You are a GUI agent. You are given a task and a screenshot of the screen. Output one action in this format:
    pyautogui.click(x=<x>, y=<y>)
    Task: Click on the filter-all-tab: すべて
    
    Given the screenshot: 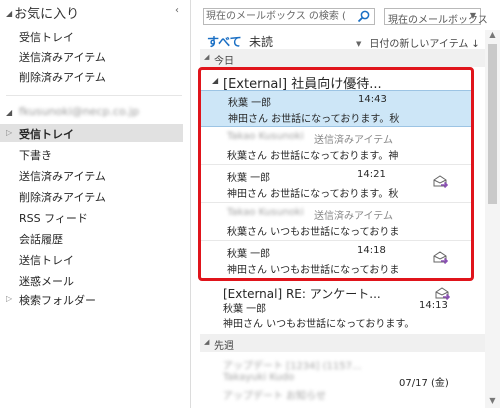 What is the action you would take?
    pyautogui.click(x=224, y=41)
    